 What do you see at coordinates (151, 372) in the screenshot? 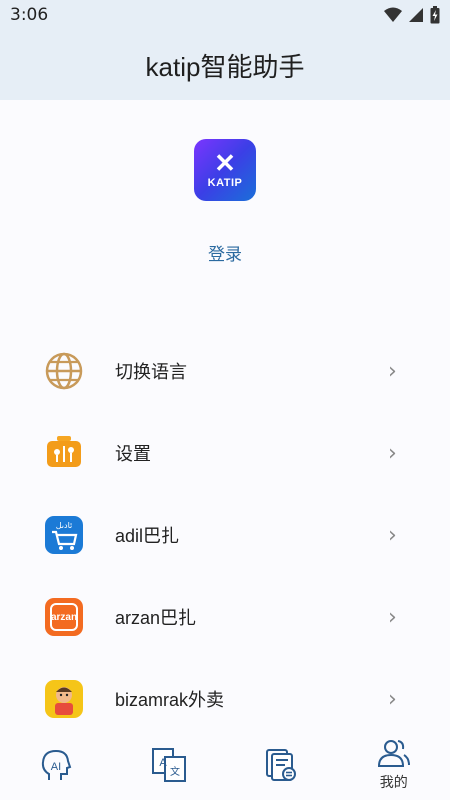
I see `menu-item-label: 切换语言` at bounding box center [151, 372].